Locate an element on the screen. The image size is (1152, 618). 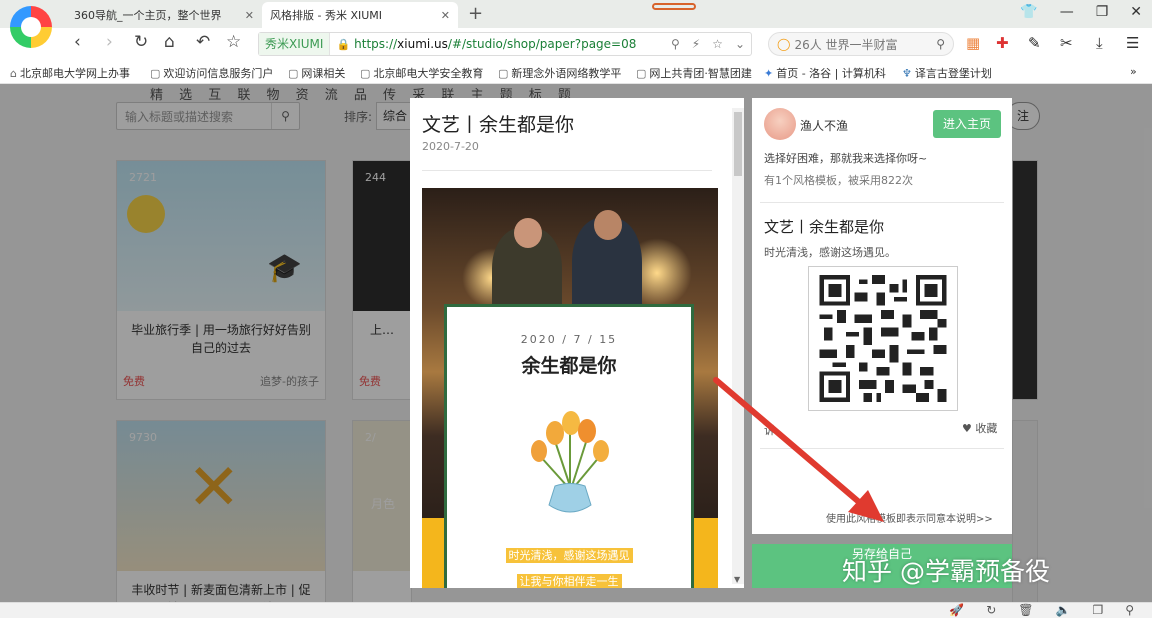
minimize-button: — is located at coordinates (1067, 12).